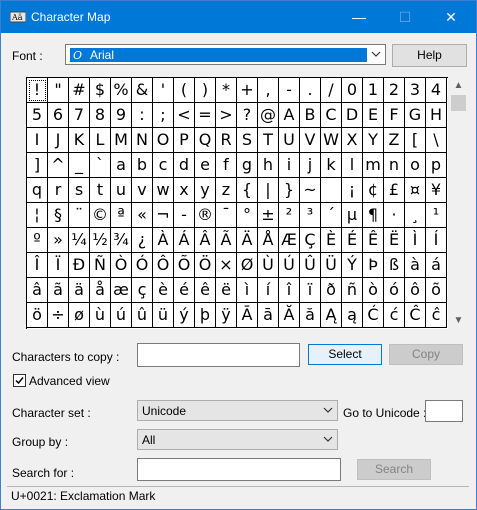  I want to click on character-cell: R, so click(226, 140).